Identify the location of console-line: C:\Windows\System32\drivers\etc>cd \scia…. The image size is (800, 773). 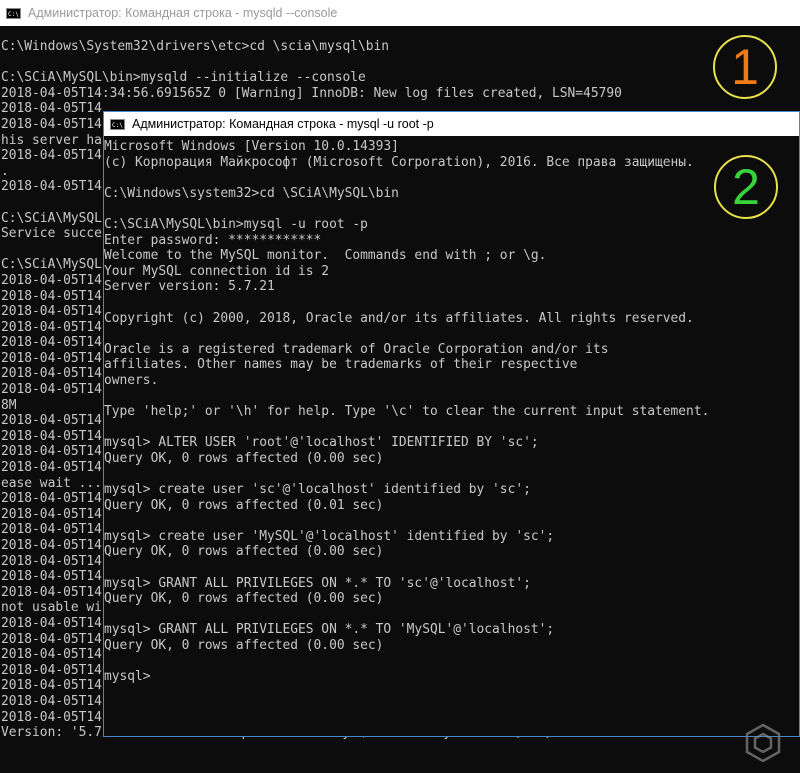
(195, 46).